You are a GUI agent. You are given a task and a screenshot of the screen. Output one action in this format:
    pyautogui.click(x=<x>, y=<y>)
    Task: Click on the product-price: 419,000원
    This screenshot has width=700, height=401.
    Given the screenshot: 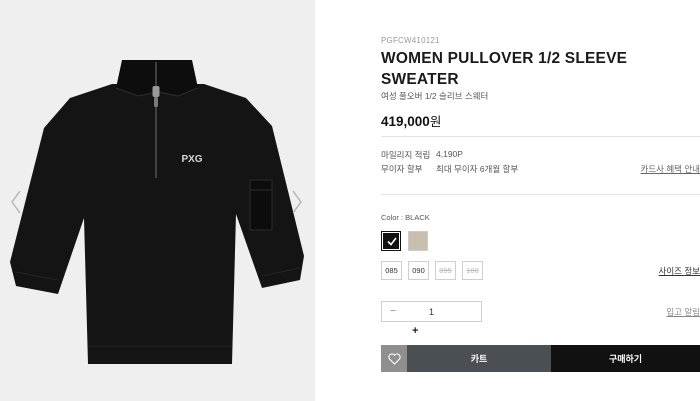 What is the action you would take?
    pyautogui.click(x=411, y=120)
    